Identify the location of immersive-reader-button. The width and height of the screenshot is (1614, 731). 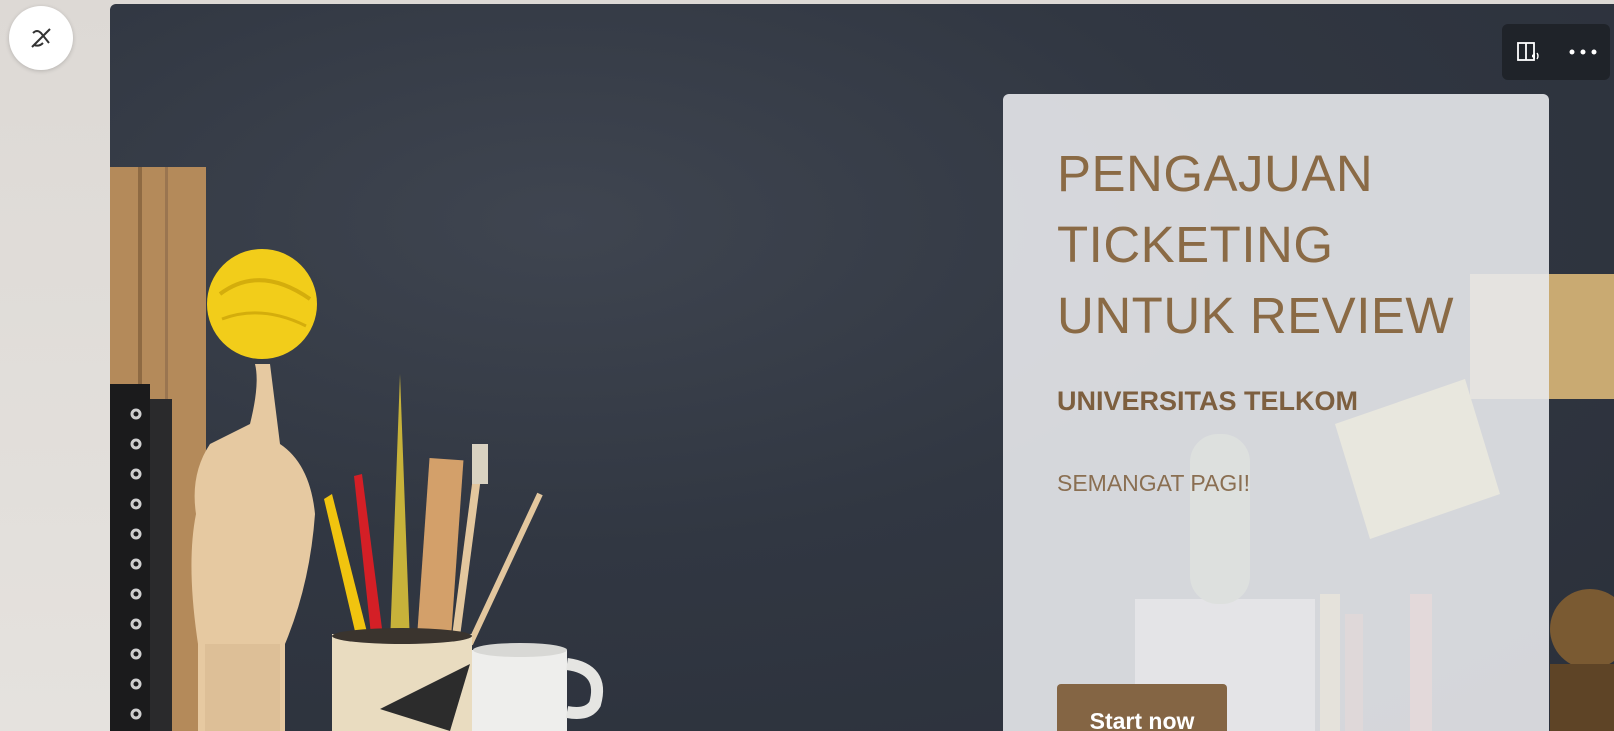
(1529, 52).